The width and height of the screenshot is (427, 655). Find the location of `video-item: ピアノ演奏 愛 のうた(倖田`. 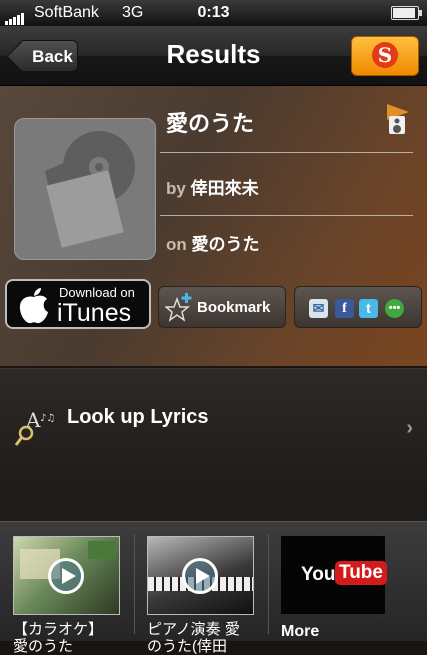

video-item: ピアノ演奏 愛 のうた(倖田 is located at coordinates (200, 595).